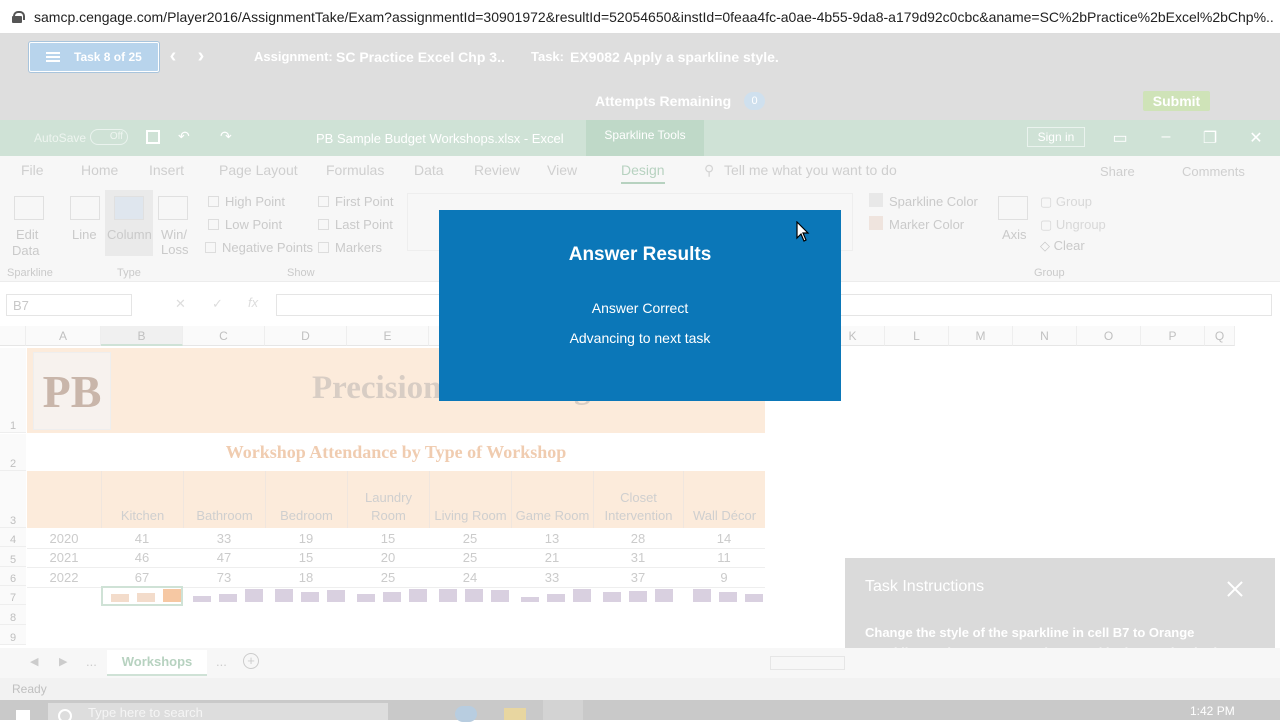  I want to click on tab-data: Data, so click(429, 170).